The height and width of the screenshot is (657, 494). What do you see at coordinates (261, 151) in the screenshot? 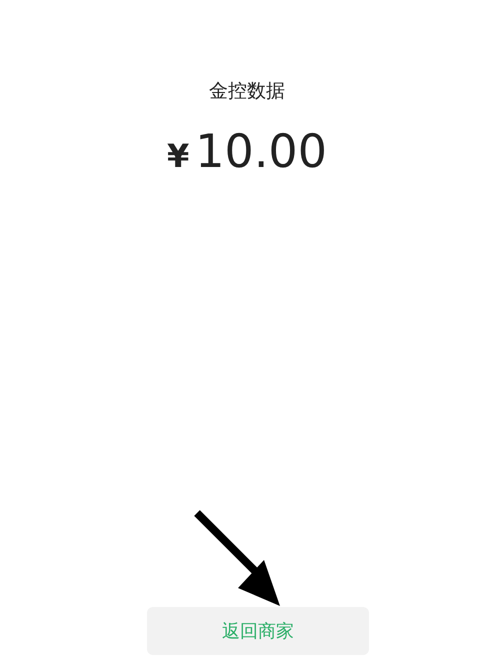
I see `amount-value: 10.00` at bounding box center [261, 151].